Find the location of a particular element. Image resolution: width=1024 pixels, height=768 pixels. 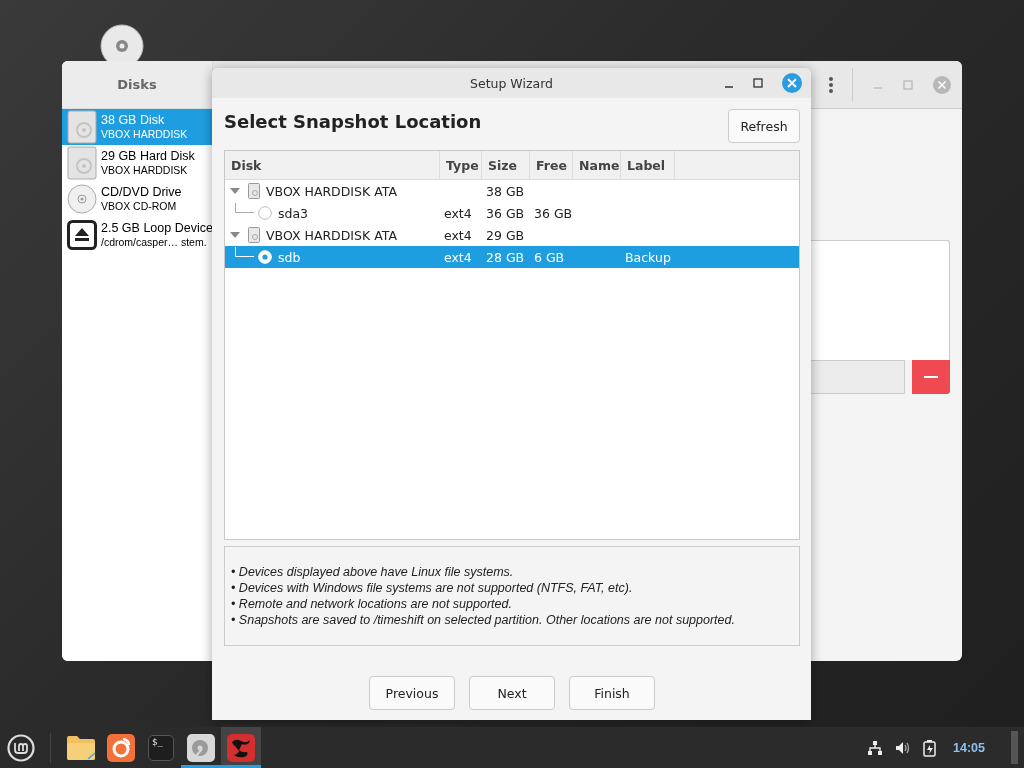

table-cell: 28 GB is located at coordinates (505, 257).